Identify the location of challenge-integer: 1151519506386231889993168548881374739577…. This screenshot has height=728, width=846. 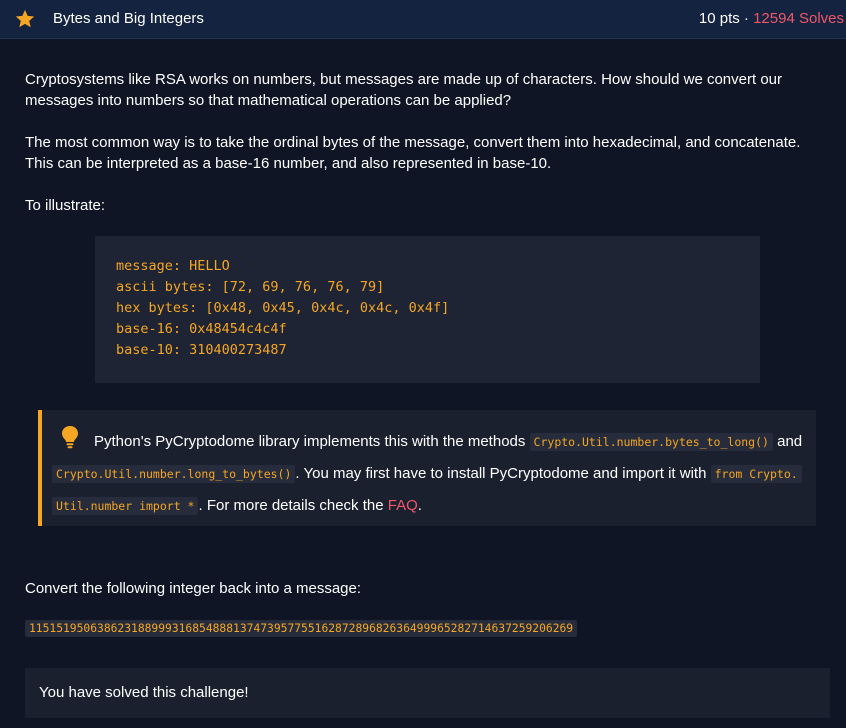
(301, 628).